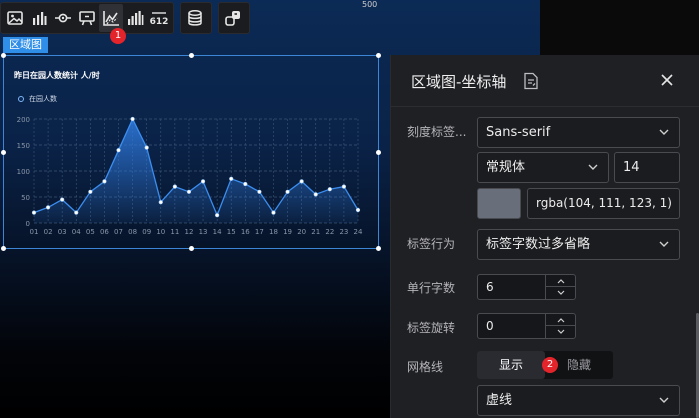 The height and width of the screenshot is (418, 699). Describe the element at coordinates (329, 232) in the screenshot. I see `x-tick-label: 22` at that location.